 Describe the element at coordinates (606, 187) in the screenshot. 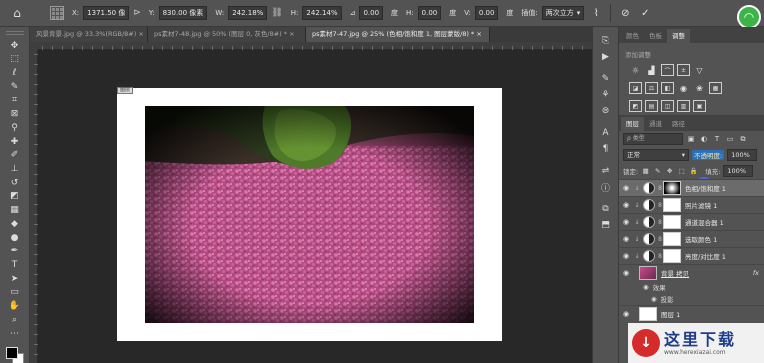

I see `info-icon: ⓘ` at that location.